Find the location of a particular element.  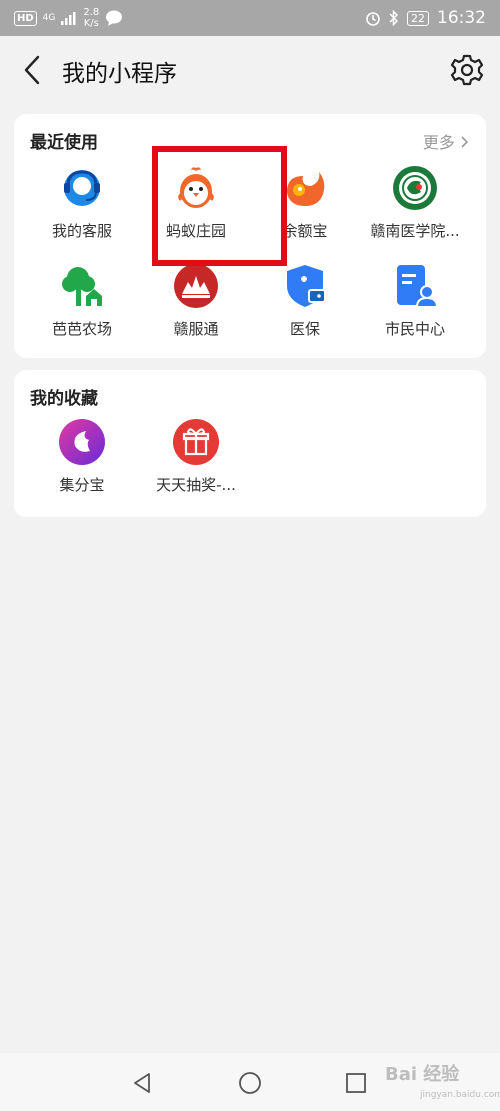

app-header: 我的小程序 is located at coordinates (250, 70).